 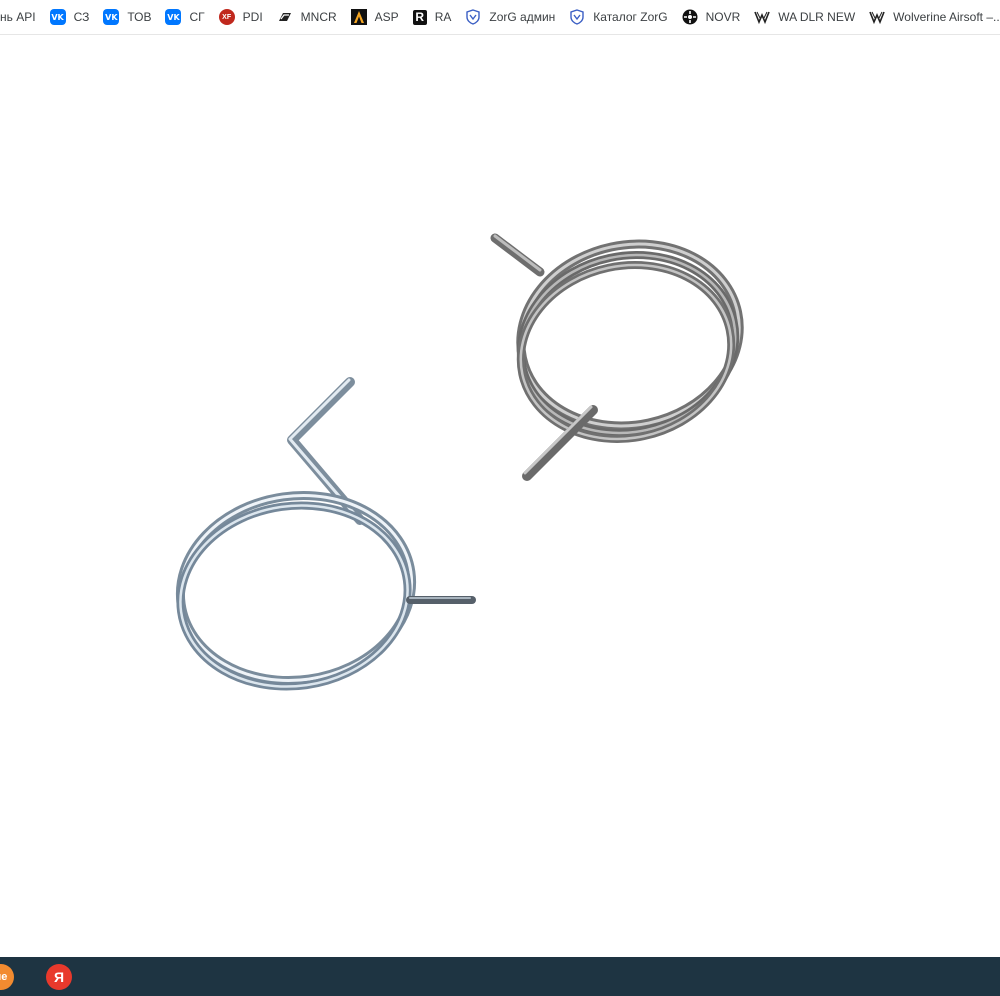 I want to click on xf-icon: XF, so click(x=226, y=17).